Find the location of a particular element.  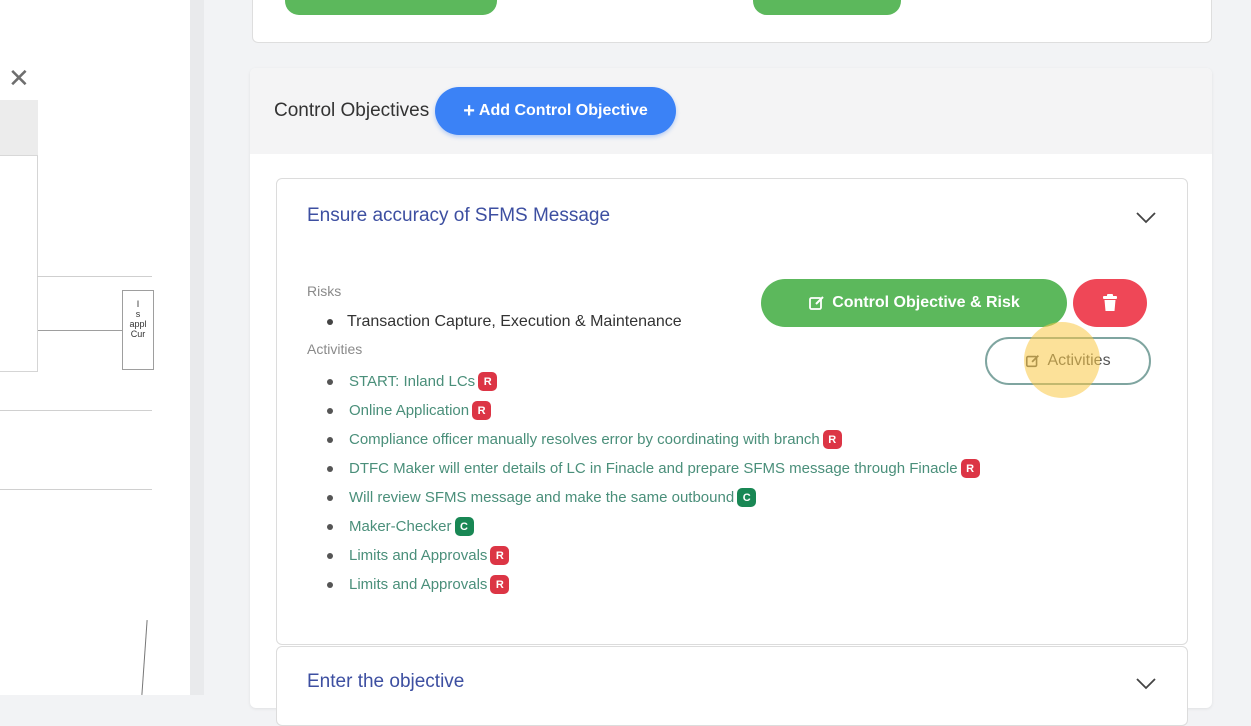

activity-item: START: Inland LCs R is located at coordinates (653, 381).